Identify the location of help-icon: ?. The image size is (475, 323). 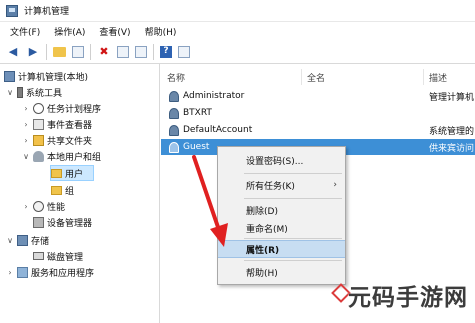
(166, 51).